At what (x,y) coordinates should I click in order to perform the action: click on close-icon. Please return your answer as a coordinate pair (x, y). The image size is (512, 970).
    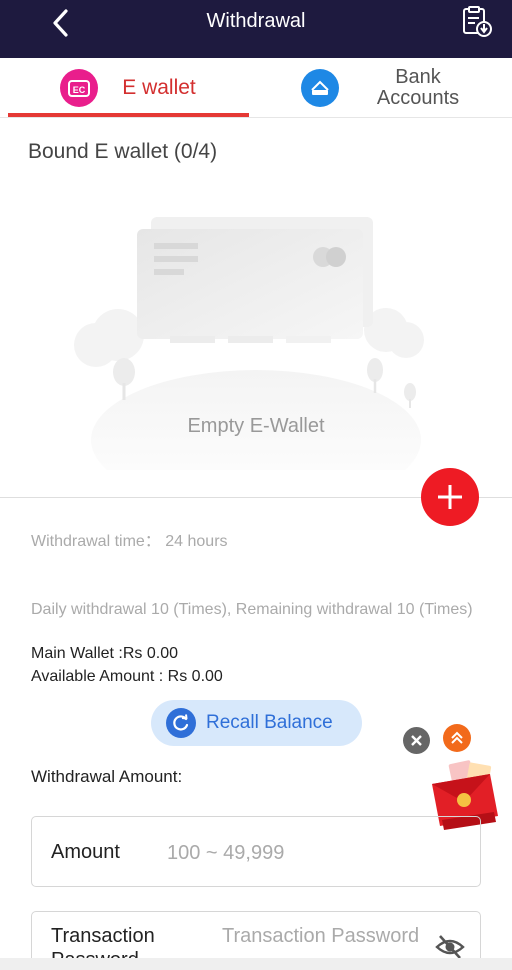
    Looking at the image, I should click on (416, 740).